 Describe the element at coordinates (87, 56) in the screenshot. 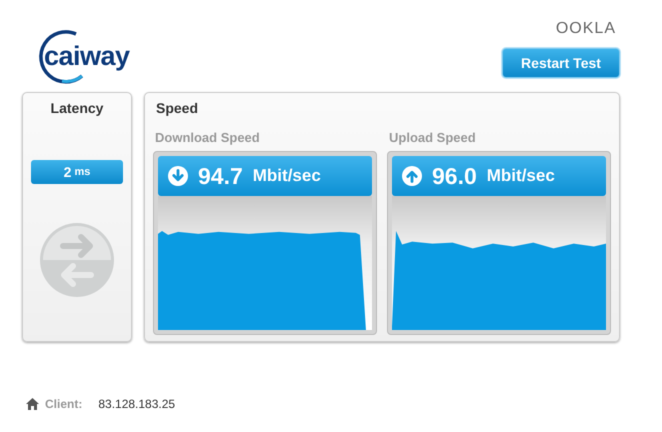

I see `logo-text: caiway` at that location.